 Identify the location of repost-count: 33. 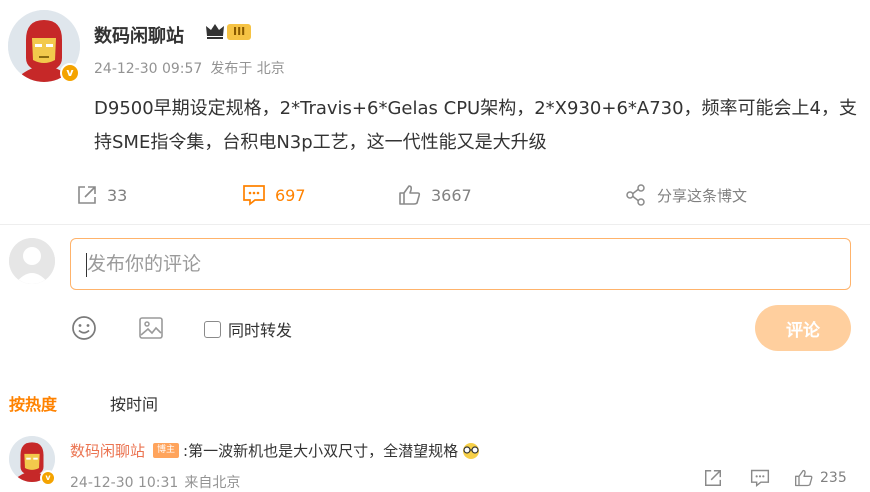
(117, 195).